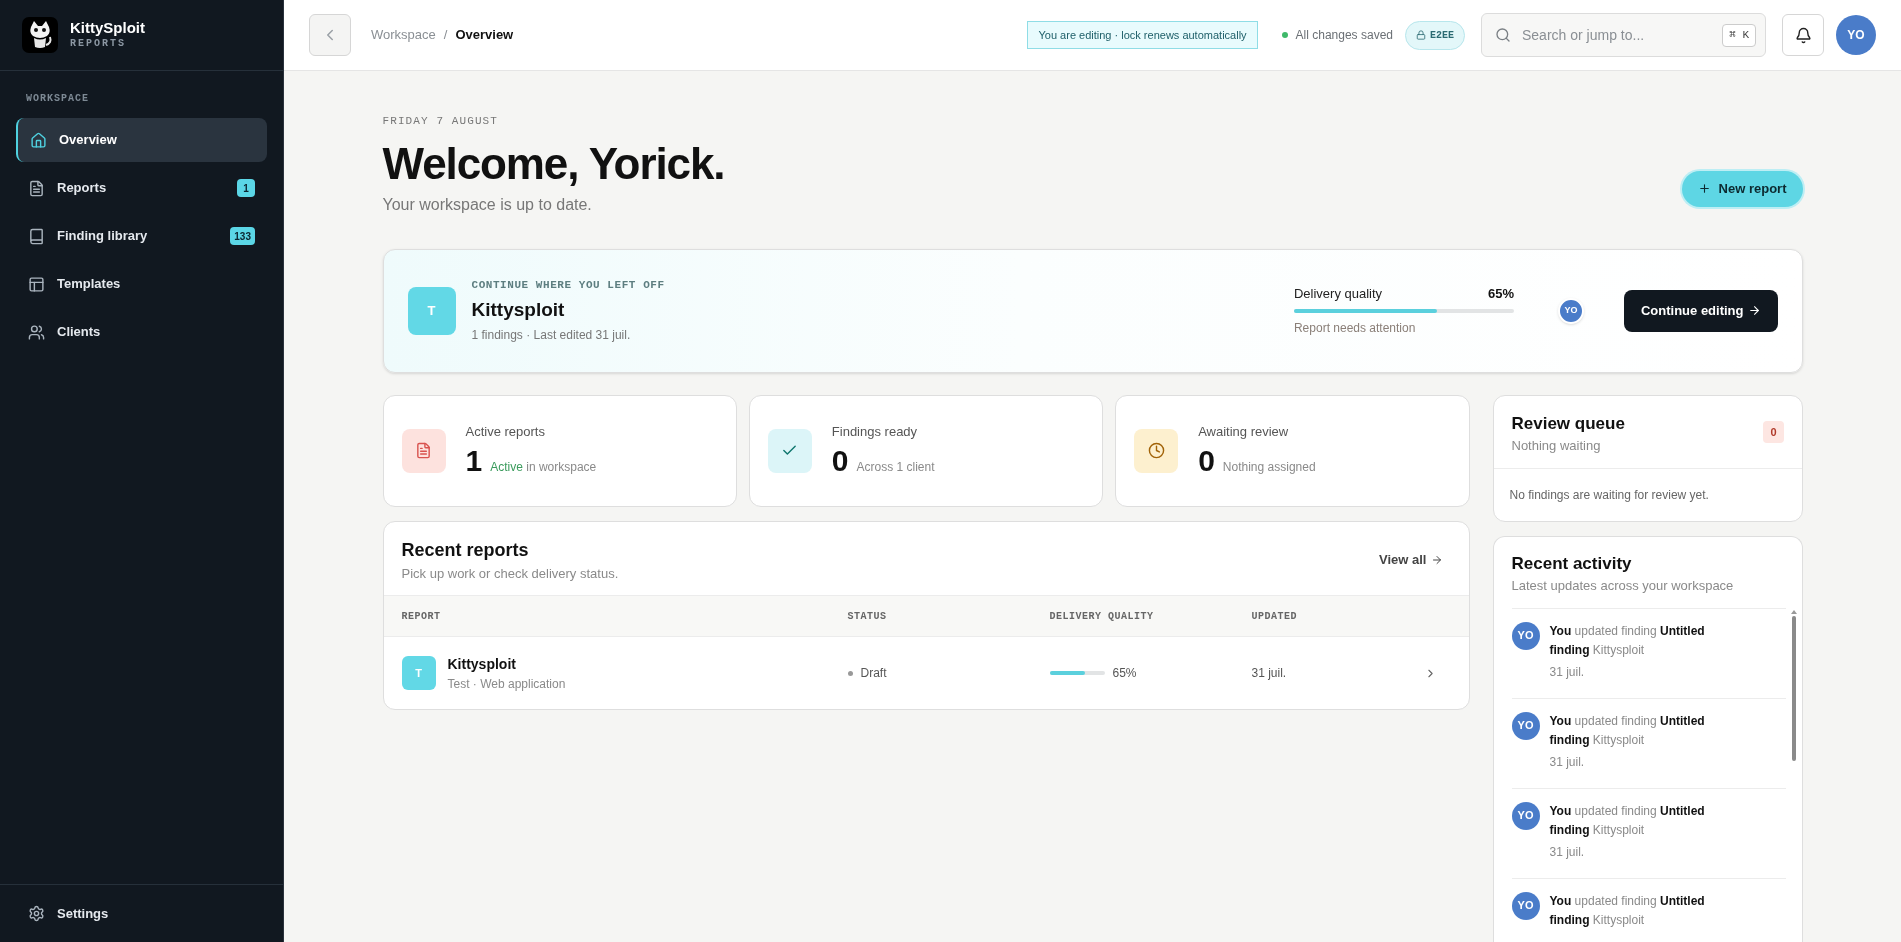 The height and width of the screenshot is (942, 1901). I want to click on editing-notice: You are editing · lock renews automatically, so click(1142, 35).